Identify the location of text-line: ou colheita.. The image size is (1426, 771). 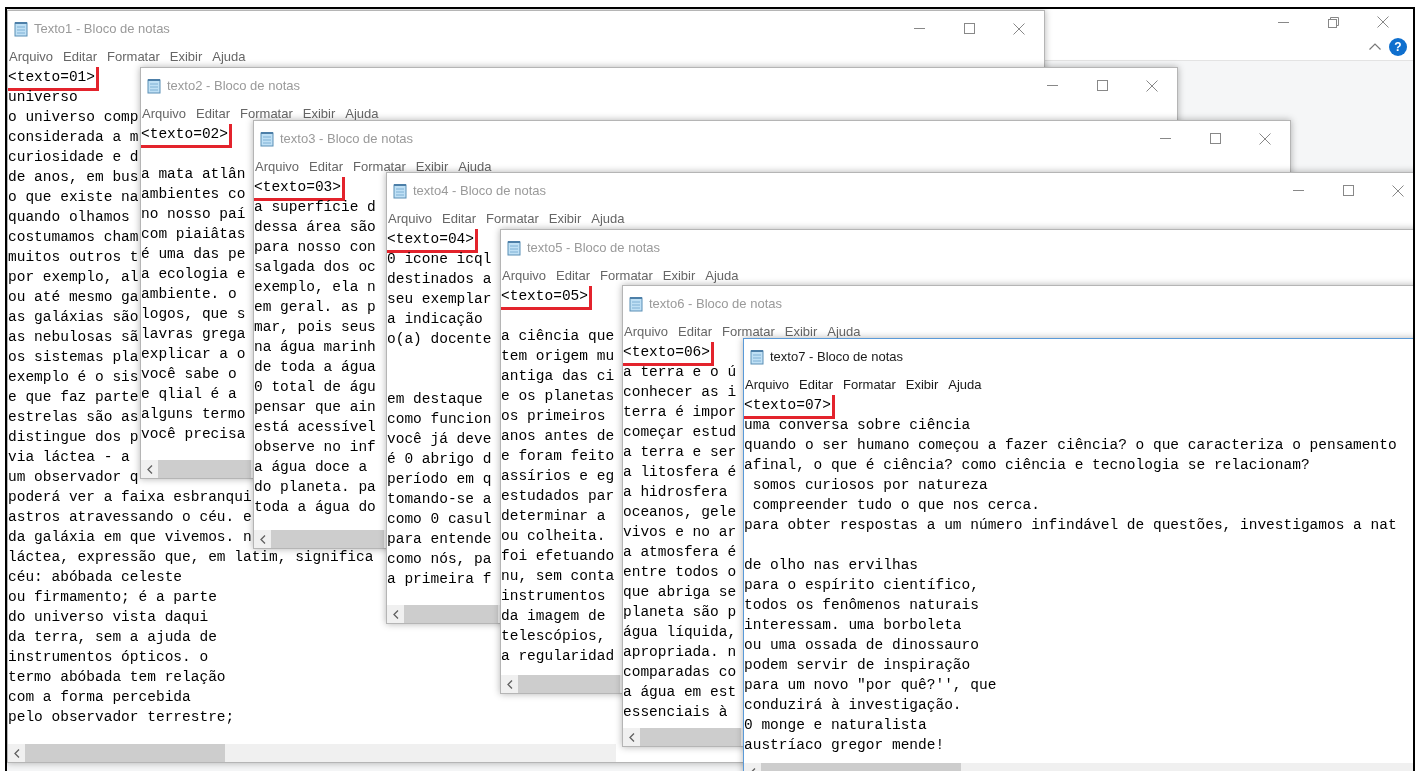
(553, 536).